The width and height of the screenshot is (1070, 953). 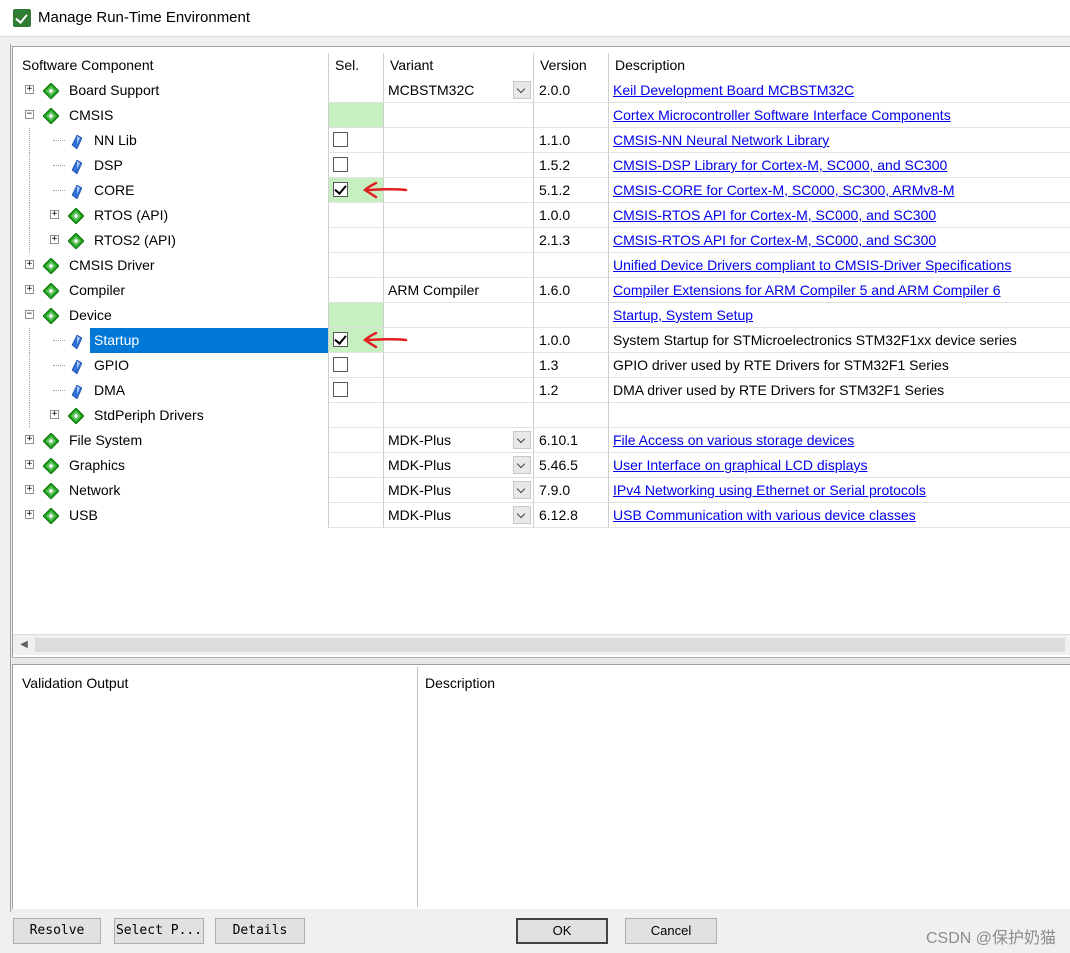 I want to click on table-row: + StdPeriph Drivers, so click(x=541, y=415).